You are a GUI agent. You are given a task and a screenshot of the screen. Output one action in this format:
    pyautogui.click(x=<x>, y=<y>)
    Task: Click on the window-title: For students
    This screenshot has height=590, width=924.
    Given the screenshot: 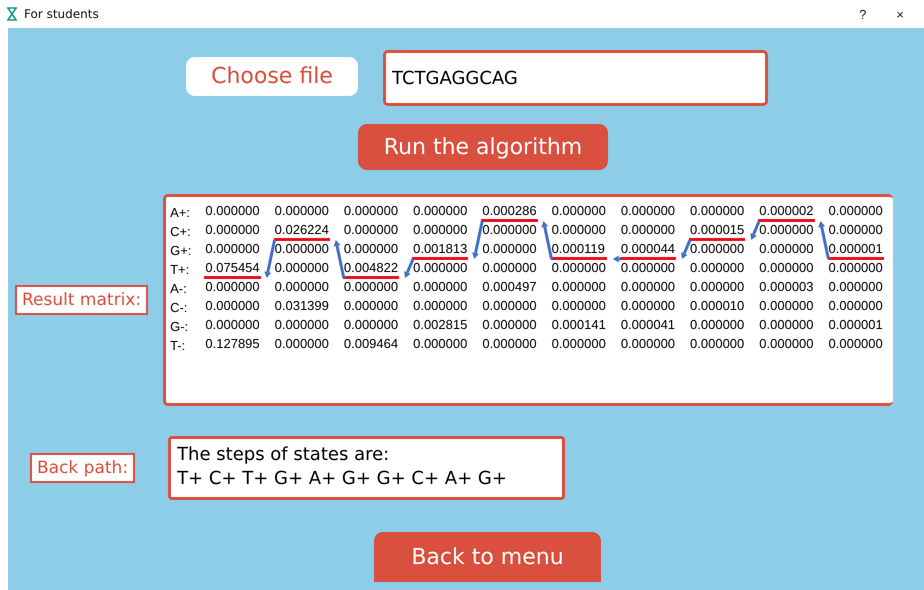 What is the action you would take?
    pyautogui.click(x=62, y=14)
    